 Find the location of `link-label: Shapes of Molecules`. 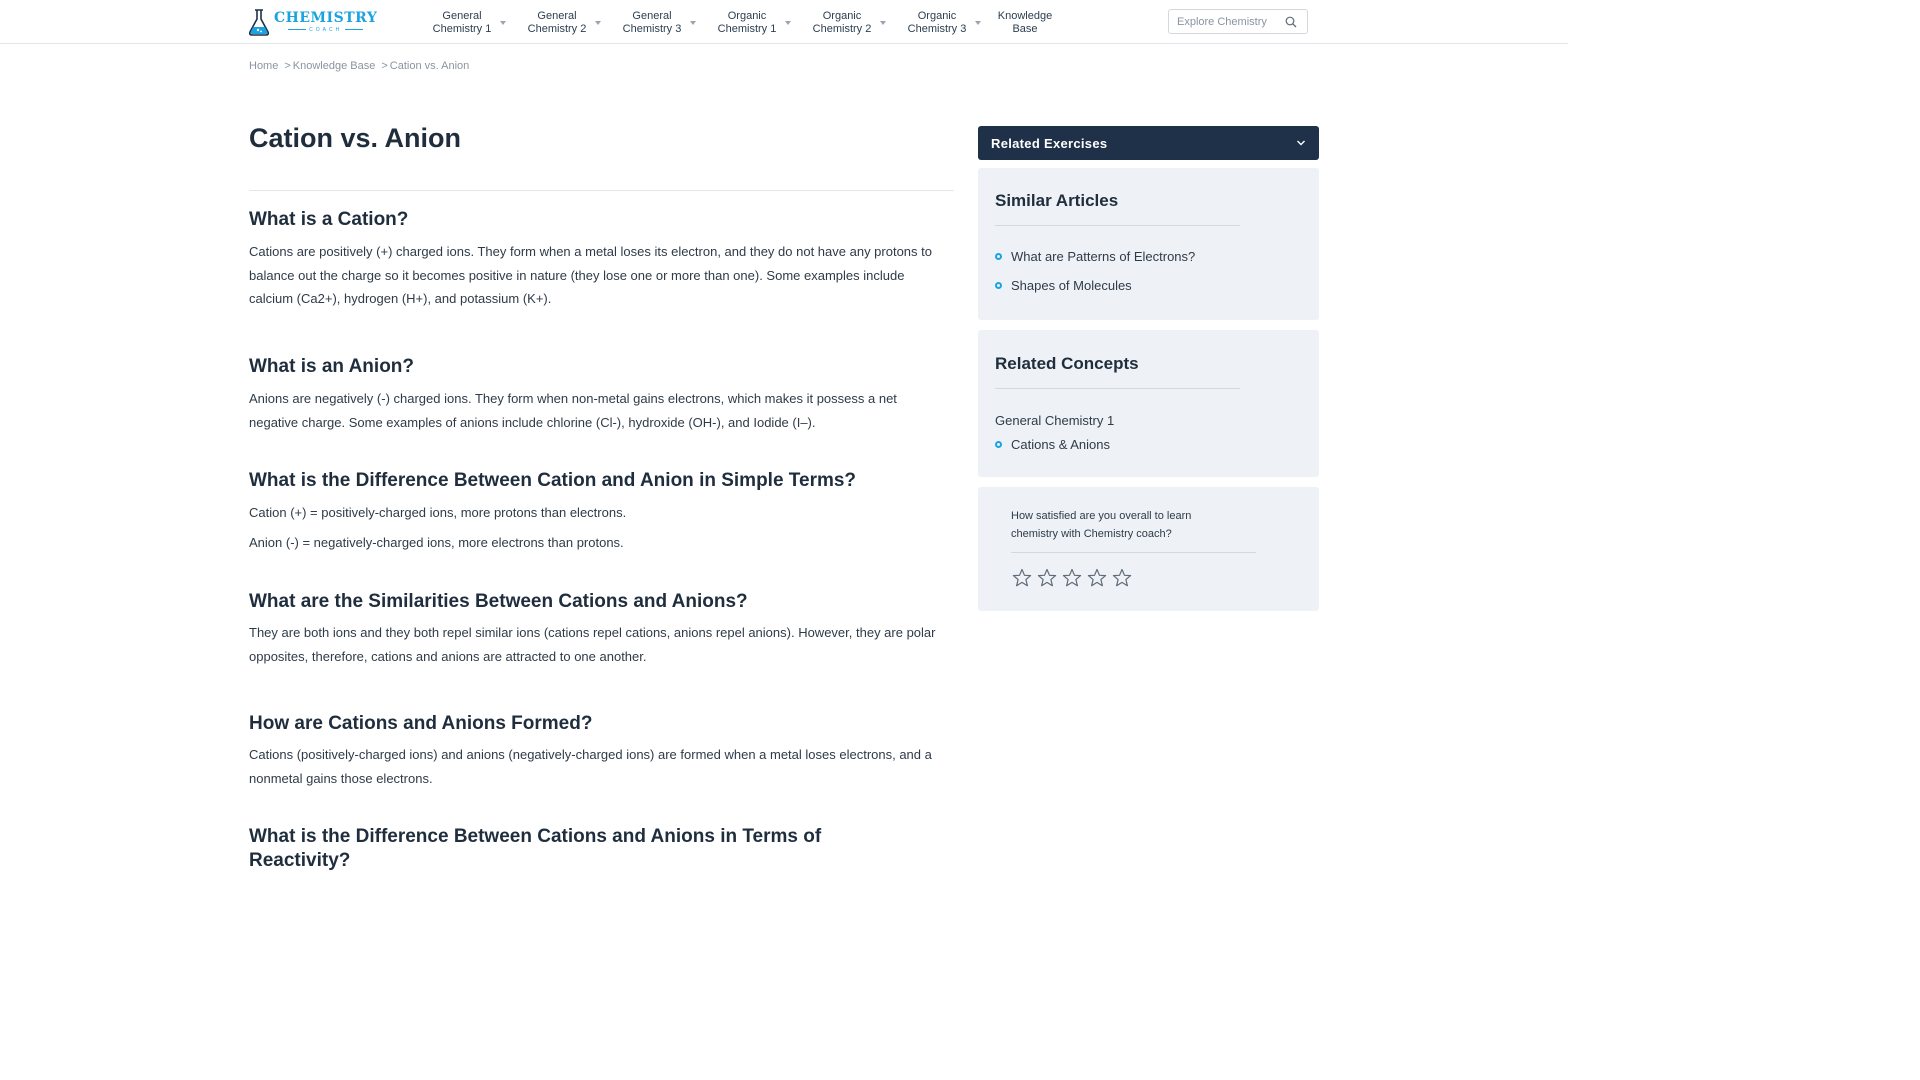

link-label: Shapes of Molecules is located at coordinates (1071, 285).